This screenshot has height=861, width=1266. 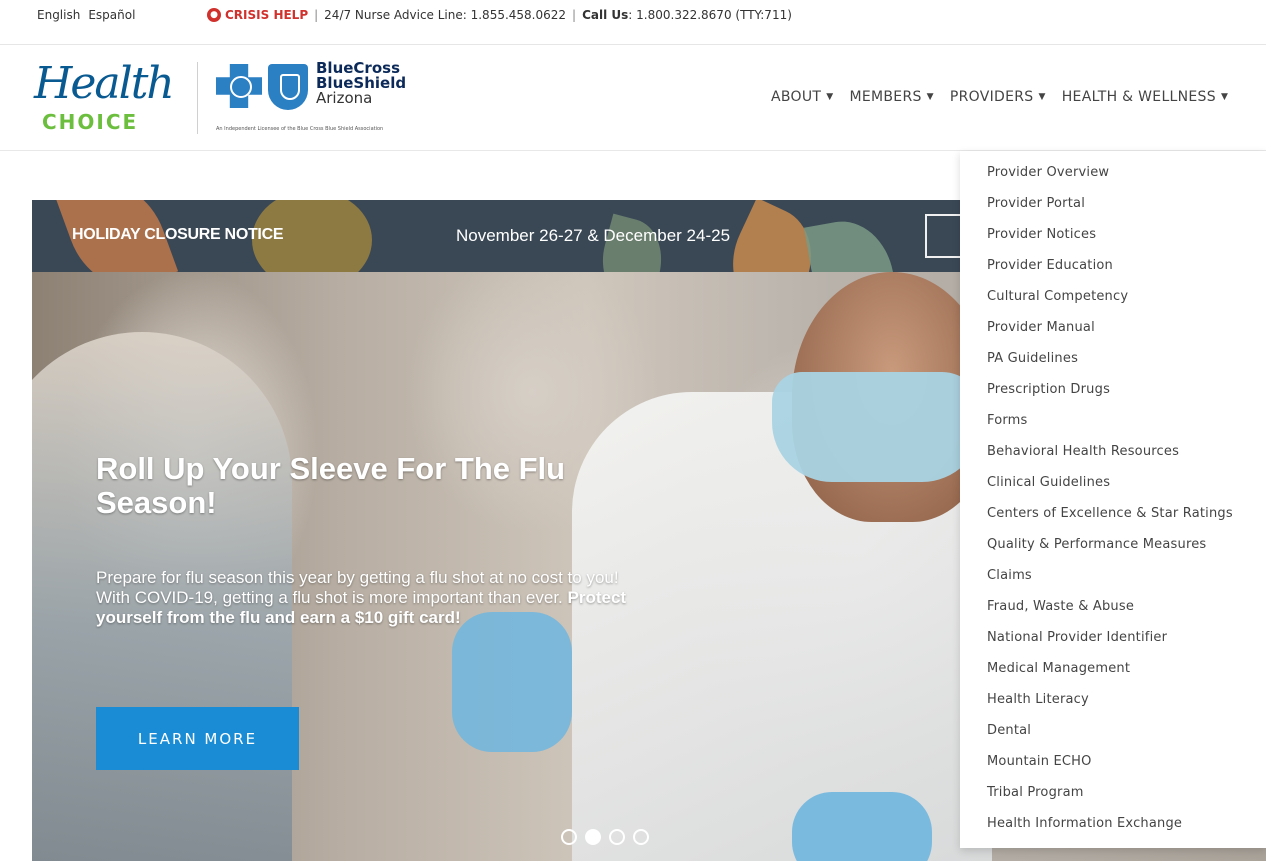 What do you see at coordinates (1113, 580) in the screenshot?
I see `menu-item-claims: Claims` at bounding box center [1113, 580].